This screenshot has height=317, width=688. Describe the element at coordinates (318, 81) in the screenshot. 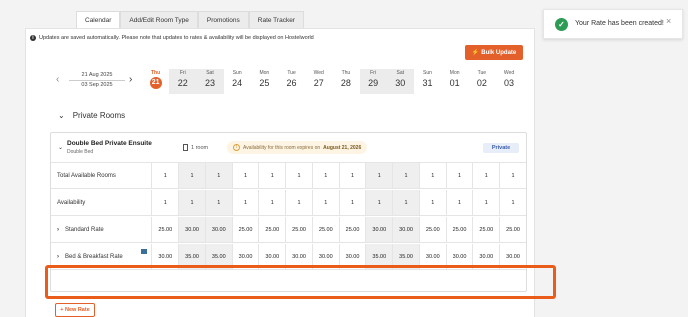

I see `day-column-header: Wed 27` at that location.